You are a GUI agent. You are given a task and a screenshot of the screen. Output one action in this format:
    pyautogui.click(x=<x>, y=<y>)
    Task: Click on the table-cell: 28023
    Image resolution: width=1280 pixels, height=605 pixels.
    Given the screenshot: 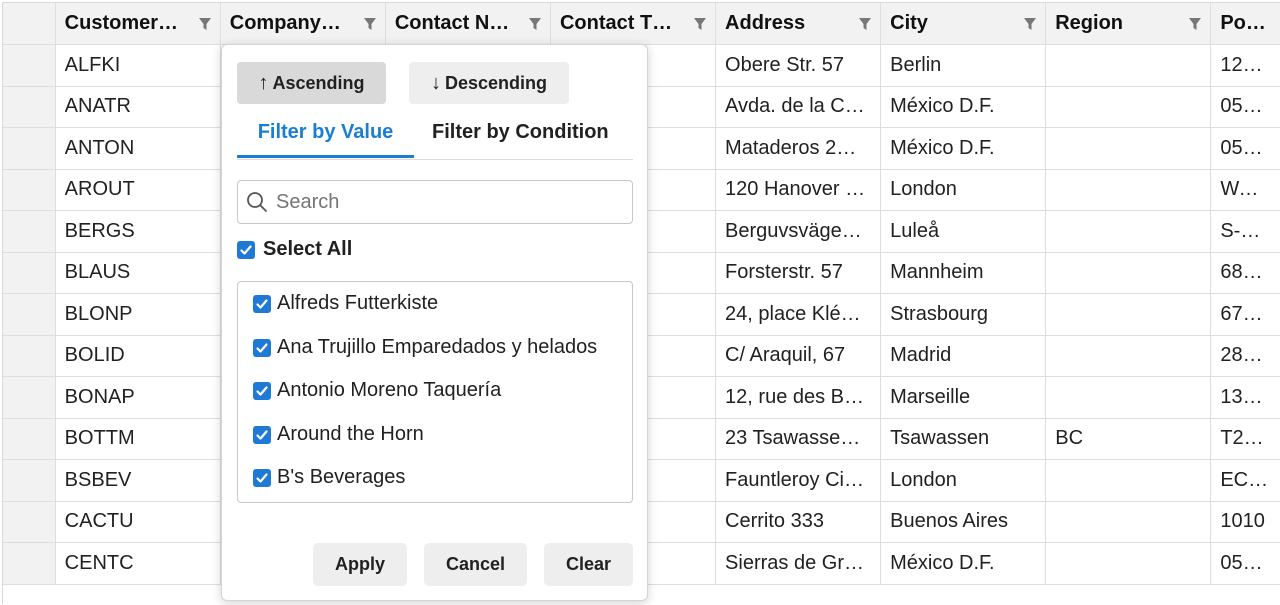 What is the action you would take?
    pyautogui.click(x=1245, y=356)
    